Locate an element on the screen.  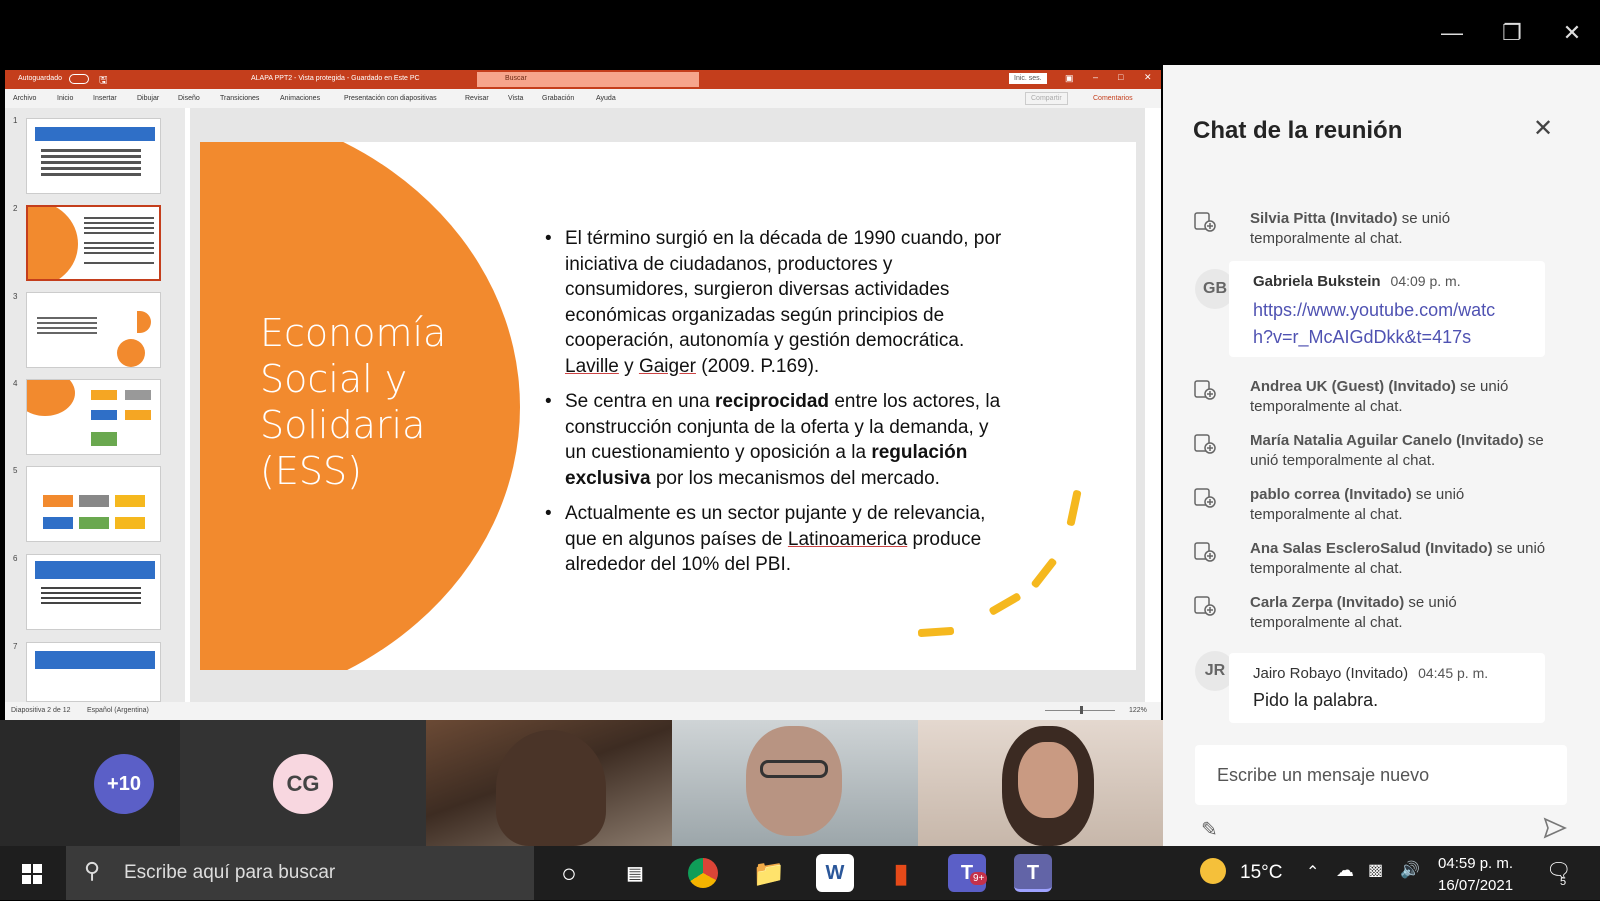
notifications-icon: 🗨 is located at coordinates (1558, 870).